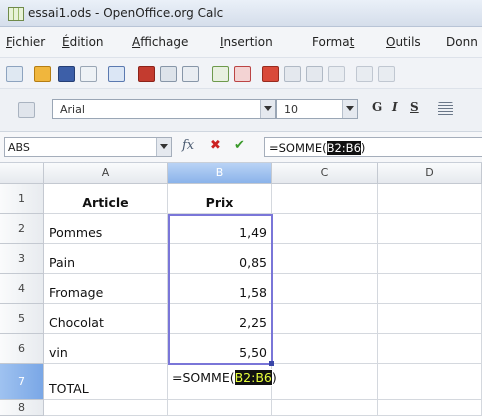 The height and width of the screenshot is (416, 482). What do you see at coordinates (72, 109) in the screenshot?
I see `font-name-value: Arial` at bounding box center [72, 109].